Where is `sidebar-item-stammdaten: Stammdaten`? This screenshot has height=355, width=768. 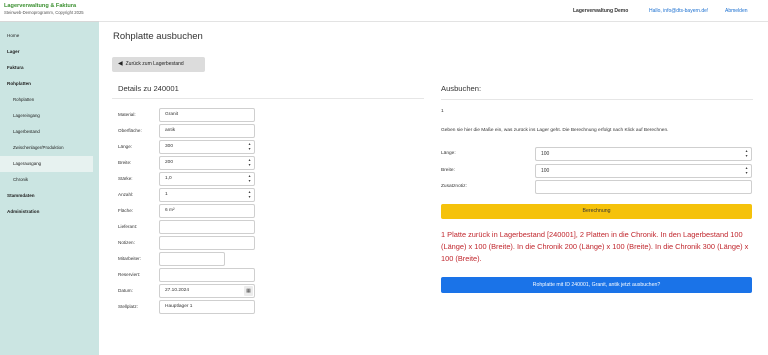
sidebar-item-stammdaten: Stammdaten is located at coordinates (49, 196).